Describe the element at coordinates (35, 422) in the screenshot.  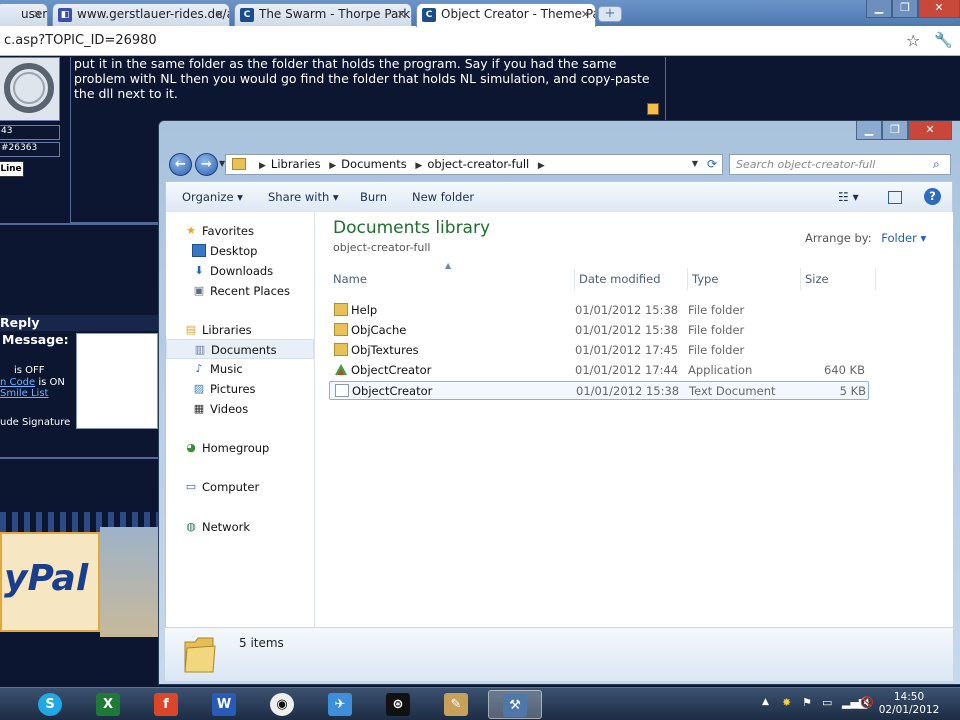
I see `include-signature-label: ude Signature` at that location.